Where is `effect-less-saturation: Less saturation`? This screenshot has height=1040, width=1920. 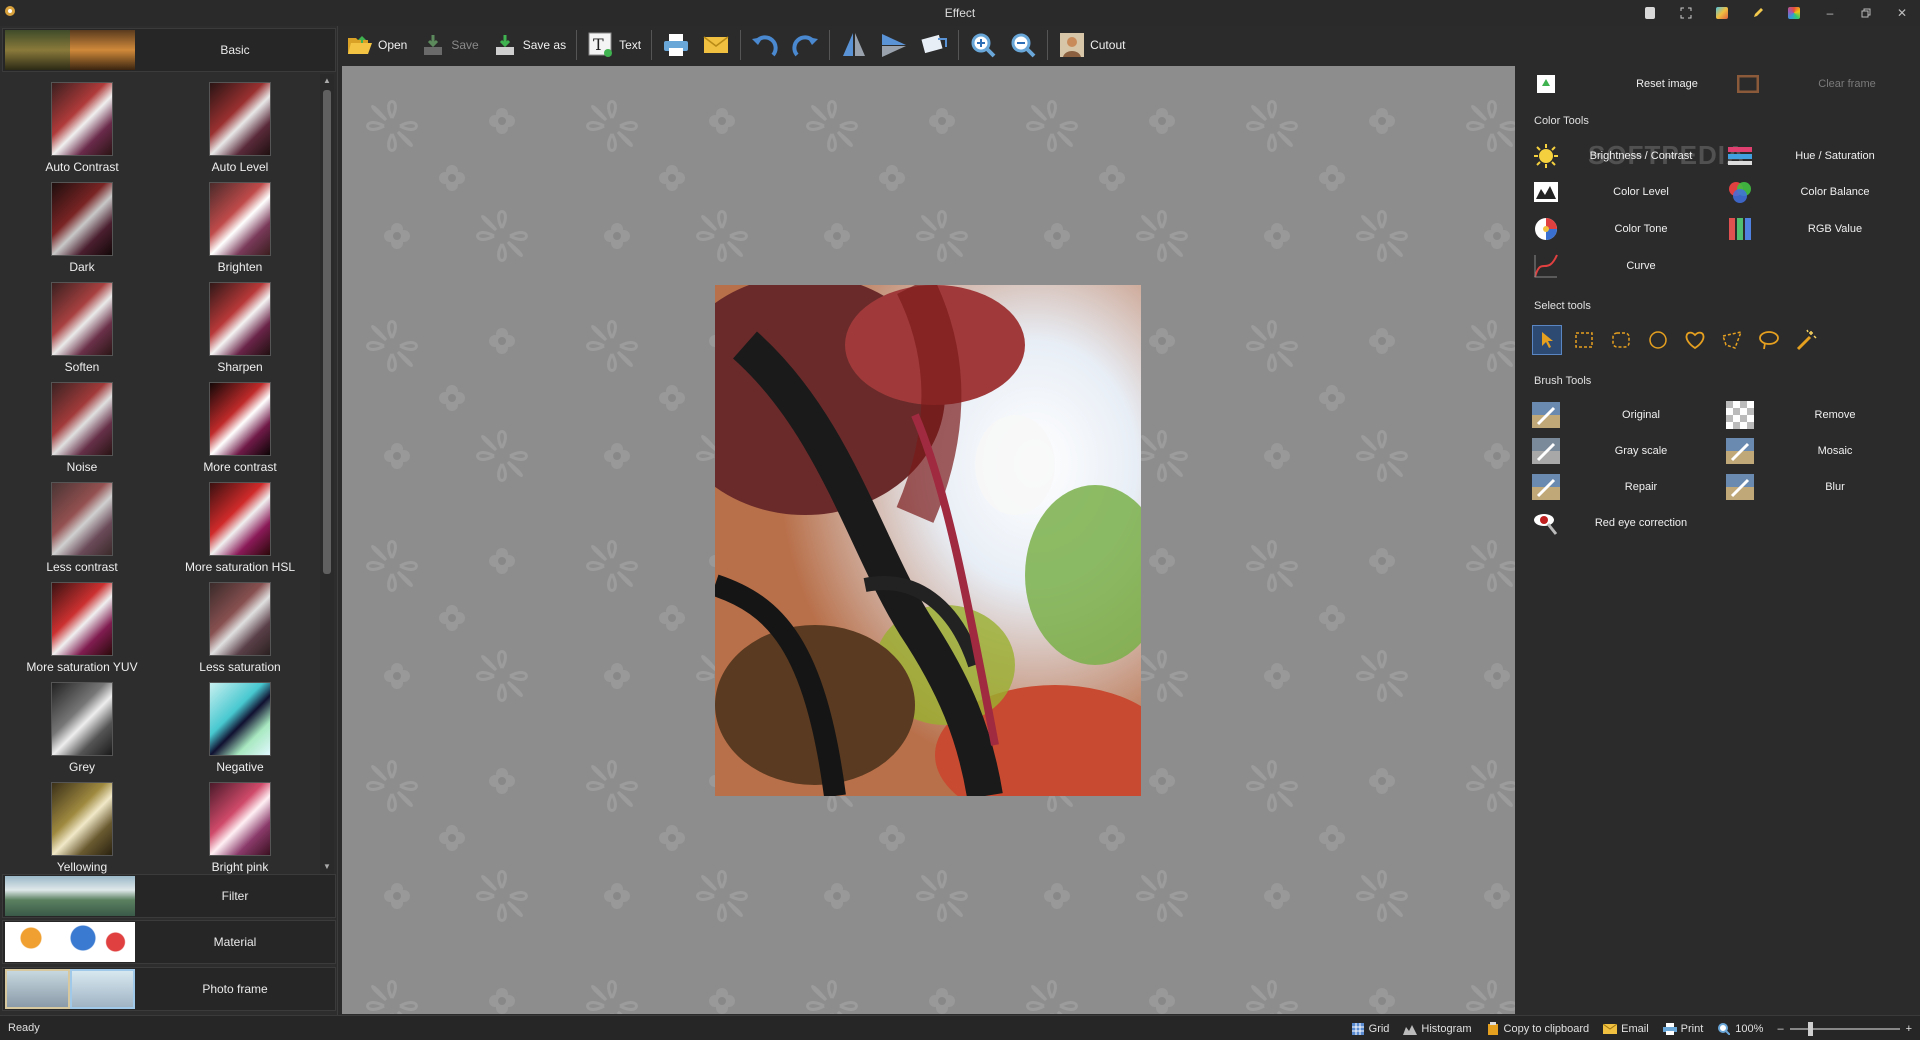 effect-less-saturation: Less saturation is located at coordinates (240, 624).